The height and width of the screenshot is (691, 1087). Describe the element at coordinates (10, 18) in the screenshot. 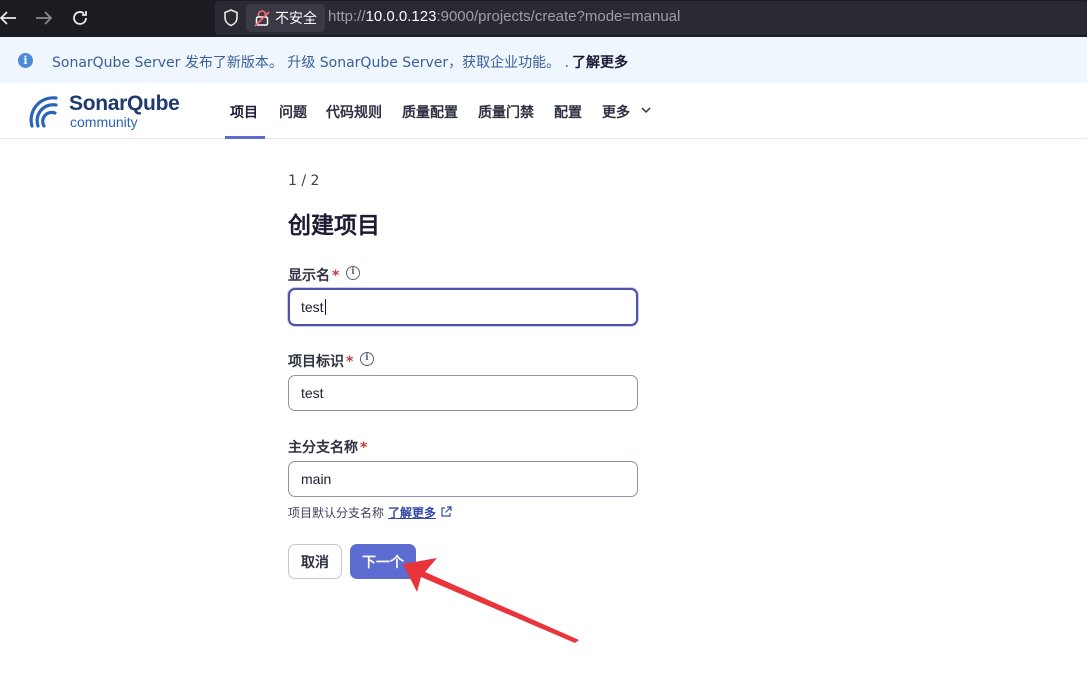

I see `back-arrow-icon` at that location.